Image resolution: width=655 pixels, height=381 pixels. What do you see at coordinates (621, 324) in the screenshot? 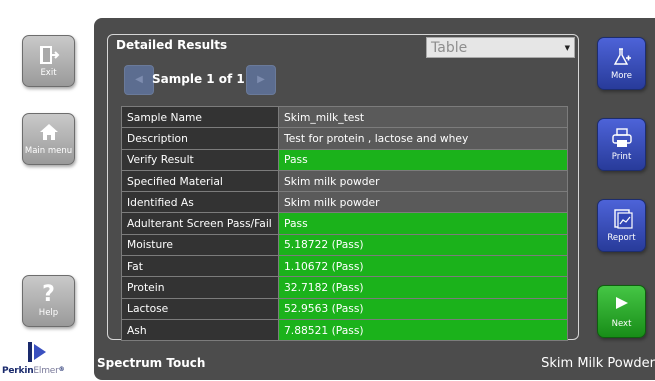
I see `next-label: Next` at bounding box center [621, 324].